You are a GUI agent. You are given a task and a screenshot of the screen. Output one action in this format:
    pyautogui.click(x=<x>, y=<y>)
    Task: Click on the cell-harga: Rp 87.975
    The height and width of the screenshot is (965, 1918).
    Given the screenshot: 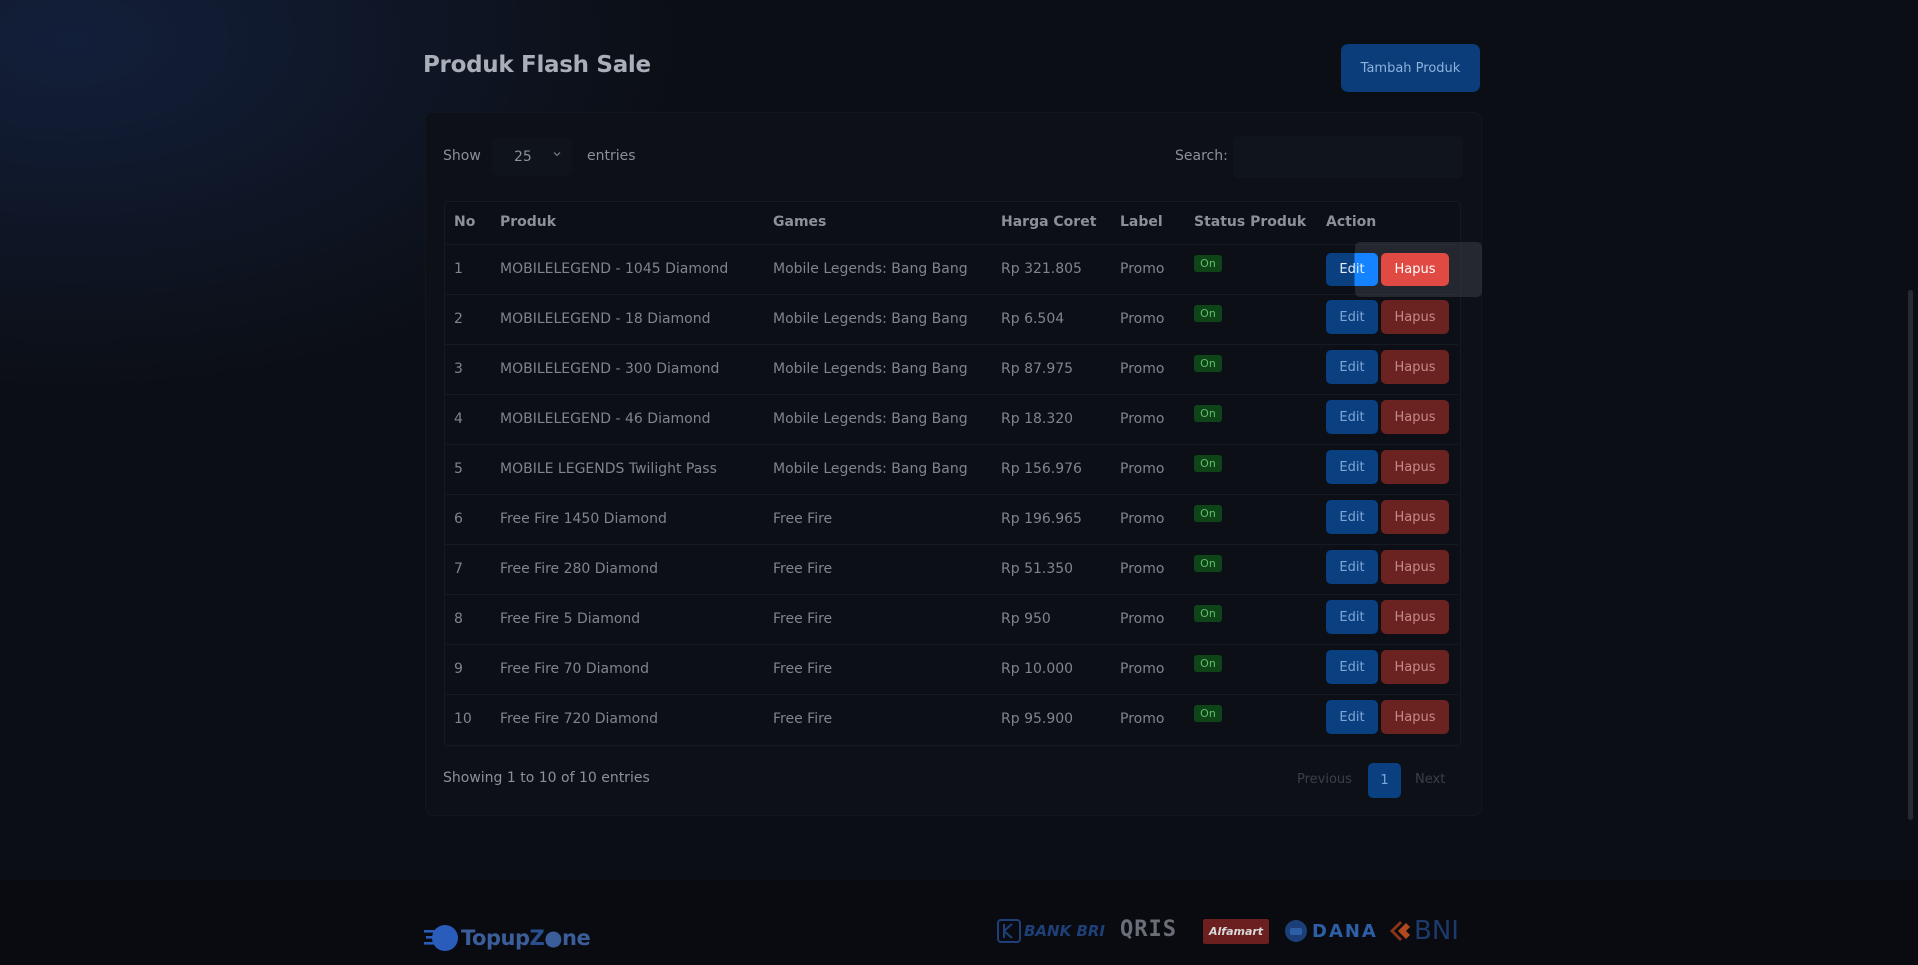 What is the action you would take?
    pyautogui.click(x=1037, y=369)
    